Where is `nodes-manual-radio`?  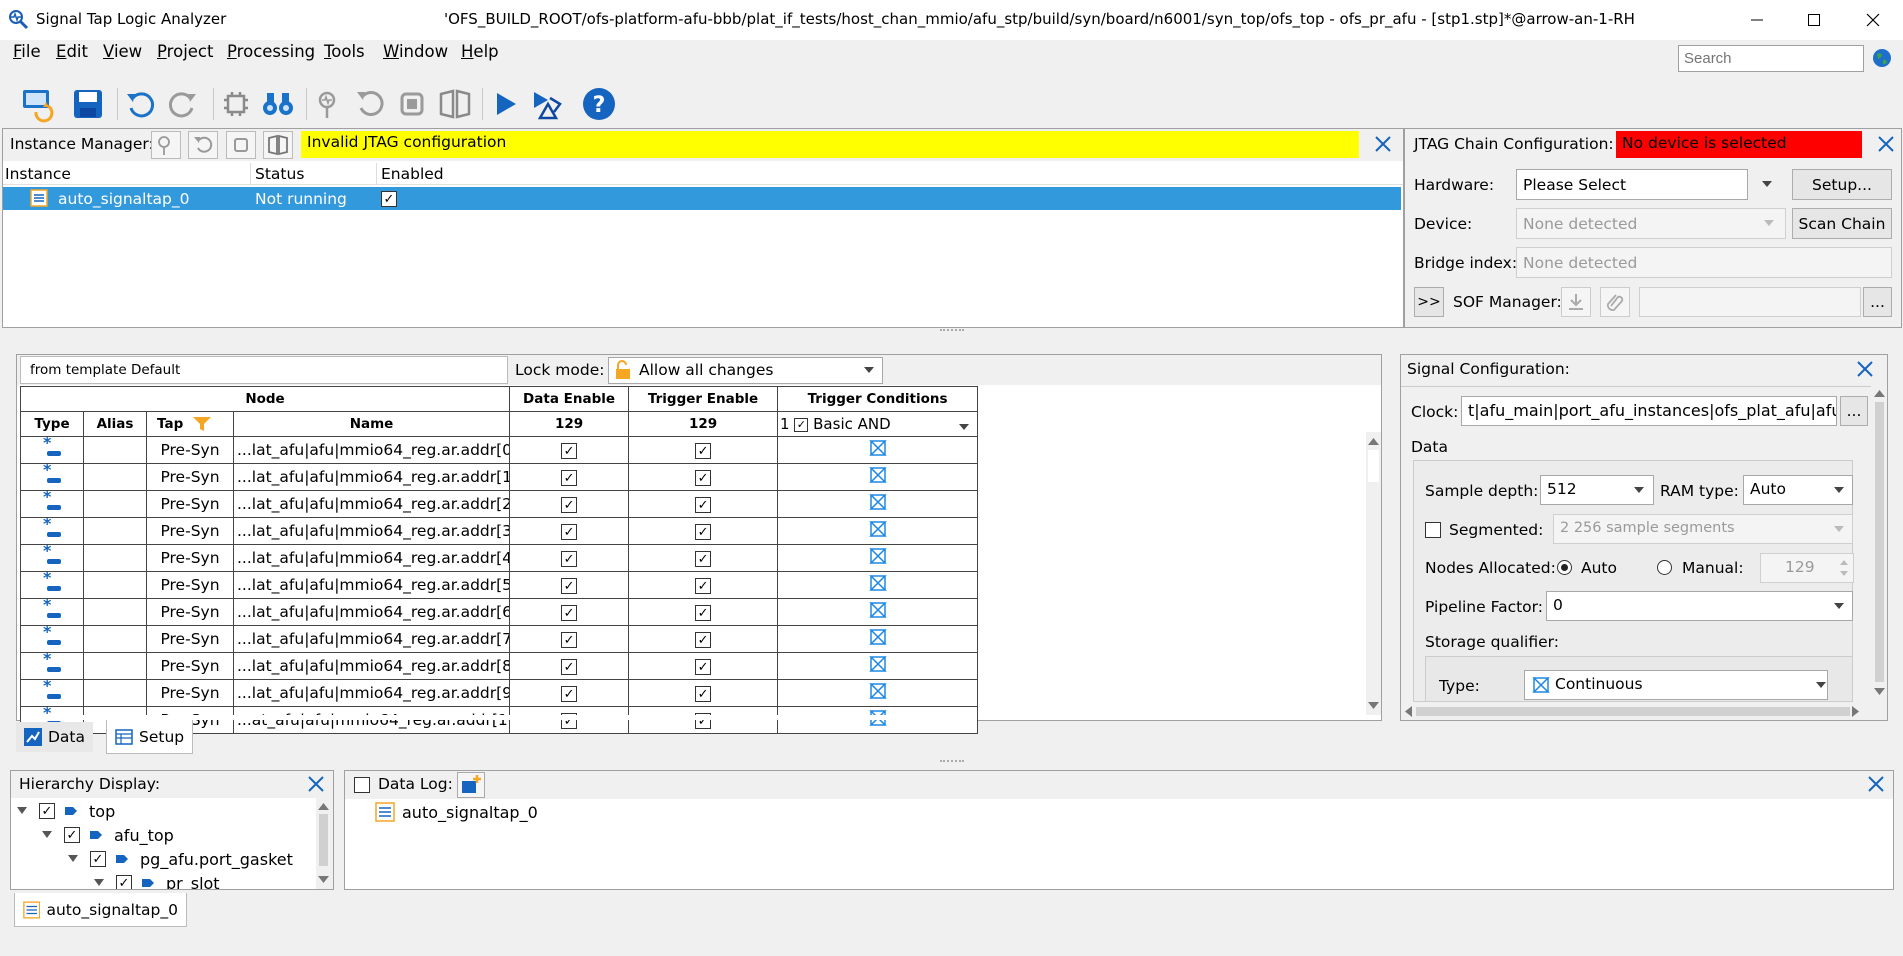 nodes-manual-radio is located at coordinates (1664, 567).